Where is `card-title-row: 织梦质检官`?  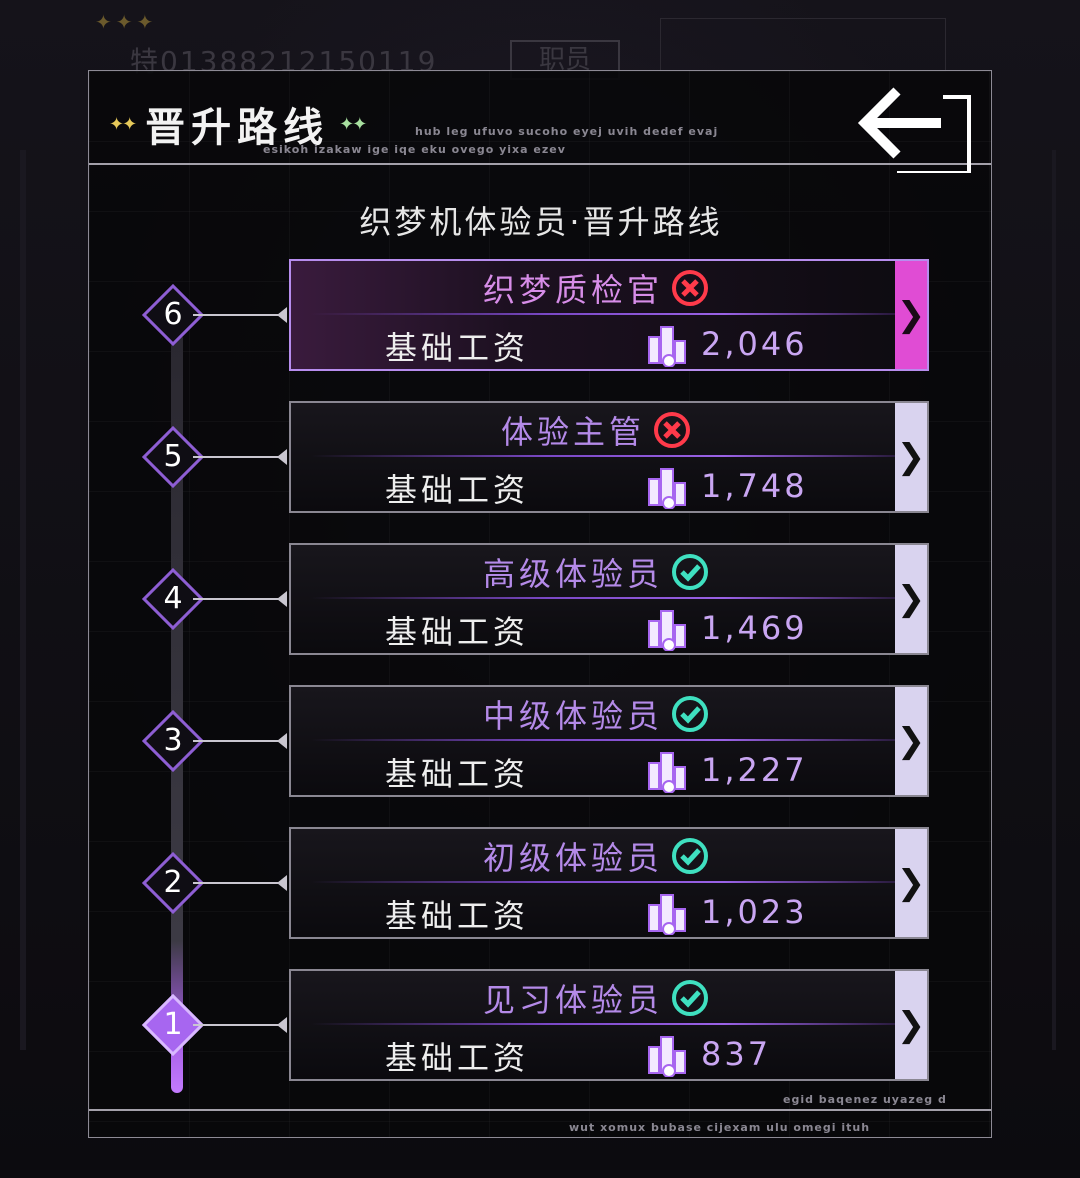
card-title-row: 织梦质检官 is located at coordinates (596, 288).